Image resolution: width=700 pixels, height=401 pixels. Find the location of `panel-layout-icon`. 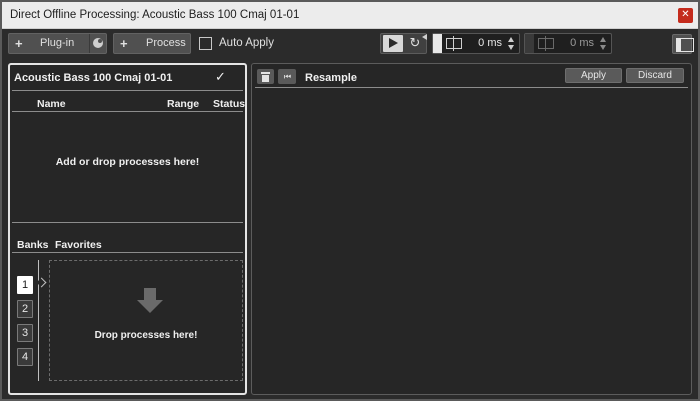

panel-layout-icon is located at coordinates (683, 44).